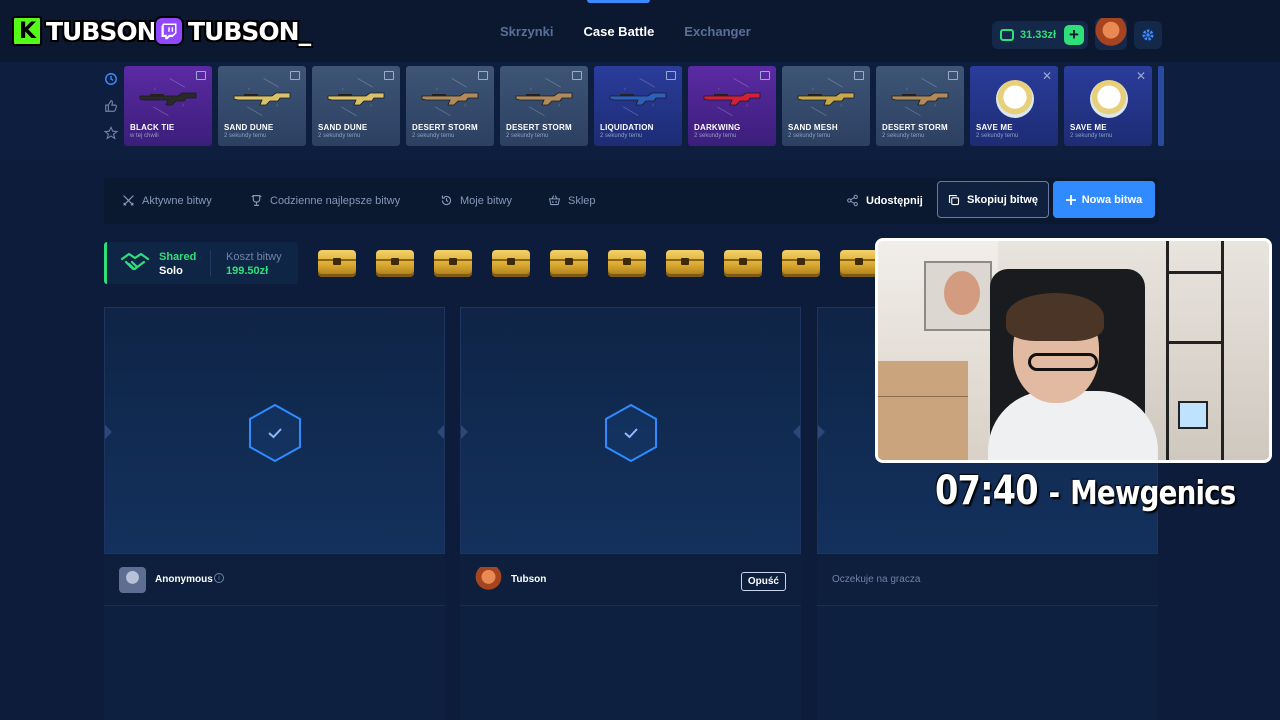 The image size is (1280, 720). I want to click on cabinet, so click(923, 410).